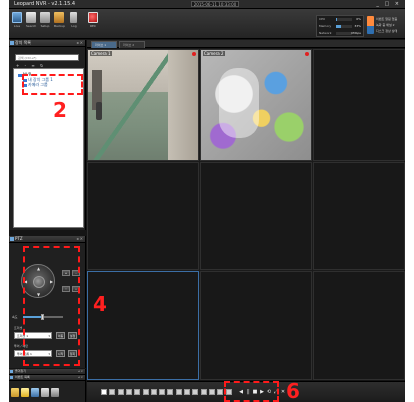  What do you see at coordinates (132, 44) in the screenshot?
I see `tab-live-2: 라이브 2` at bounding box center [132, 44].